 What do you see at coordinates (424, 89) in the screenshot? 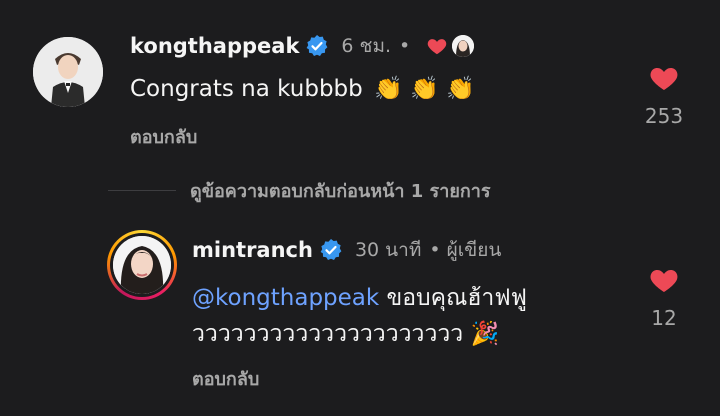
I see `clap-emojis: 👏 👏 👏` at bounding box center [424, 89].